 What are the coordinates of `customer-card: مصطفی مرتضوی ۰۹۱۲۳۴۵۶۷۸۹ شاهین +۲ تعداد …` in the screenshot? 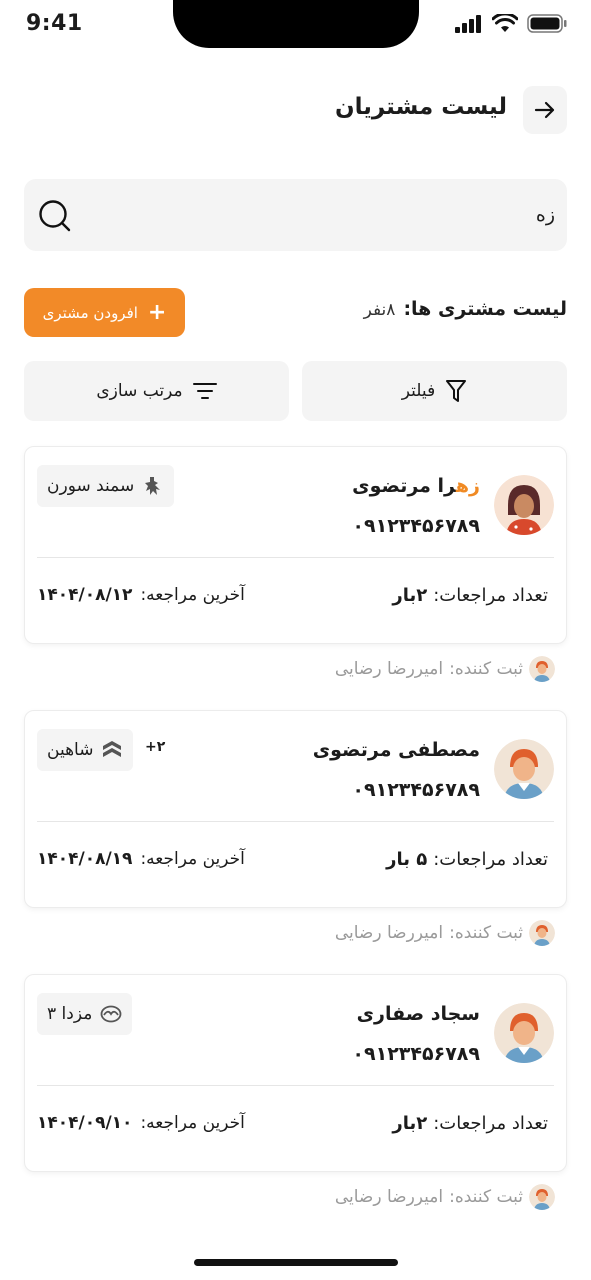 It's located at (295, 809).